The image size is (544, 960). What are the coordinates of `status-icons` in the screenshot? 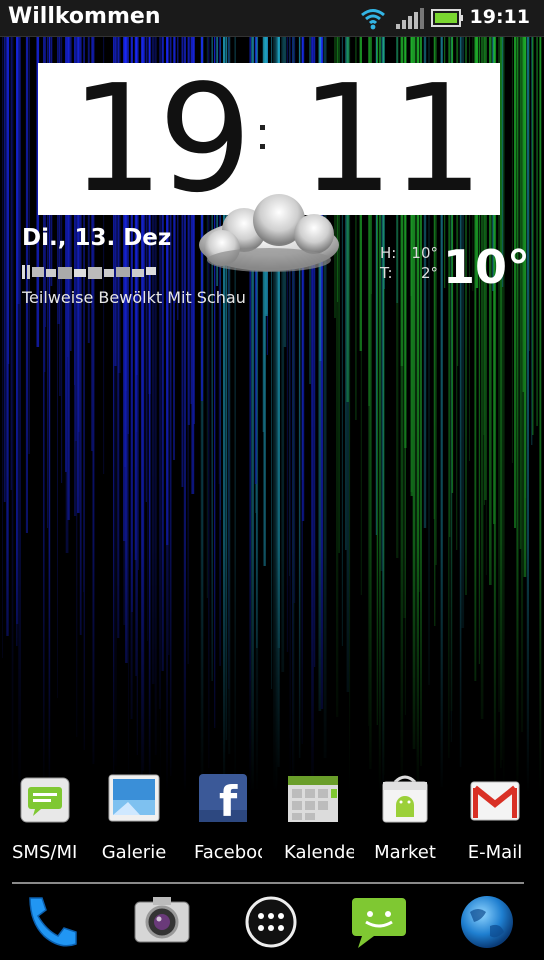 It's located at (412, 19).